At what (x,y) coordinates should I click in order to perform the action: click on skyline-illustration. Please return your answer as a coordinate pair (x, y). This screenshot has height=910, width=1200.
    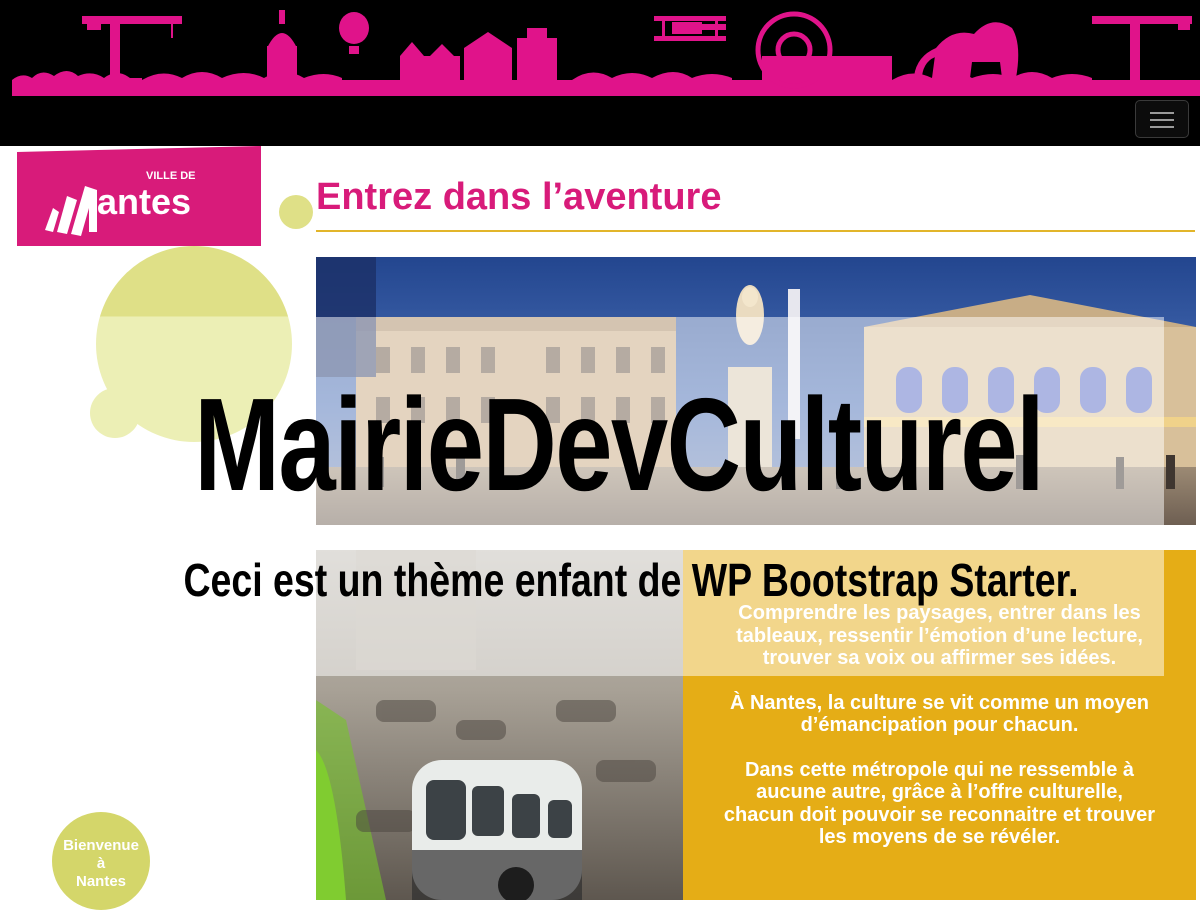
    Looking at the image, I should click on (606, 53).